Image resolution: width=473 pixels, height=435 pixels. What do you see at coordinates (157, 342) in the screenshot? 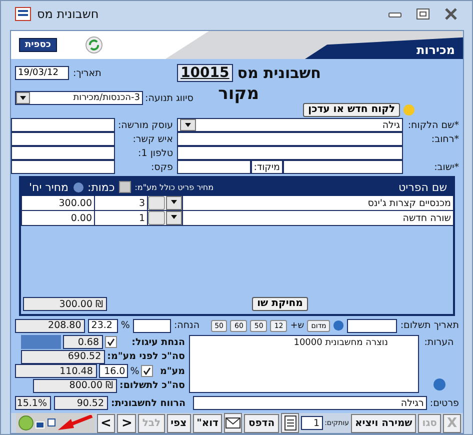
I see `rounding-label: הנחת עיגול:` at bounding box center [157, 342].